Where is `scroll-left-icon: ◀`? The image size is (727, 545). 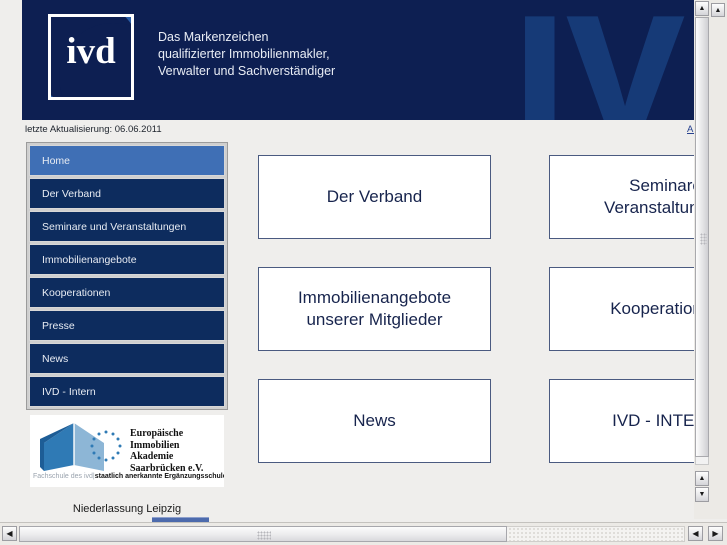 scroll-left-icon: ◀ is located at coordinates (9, 533).